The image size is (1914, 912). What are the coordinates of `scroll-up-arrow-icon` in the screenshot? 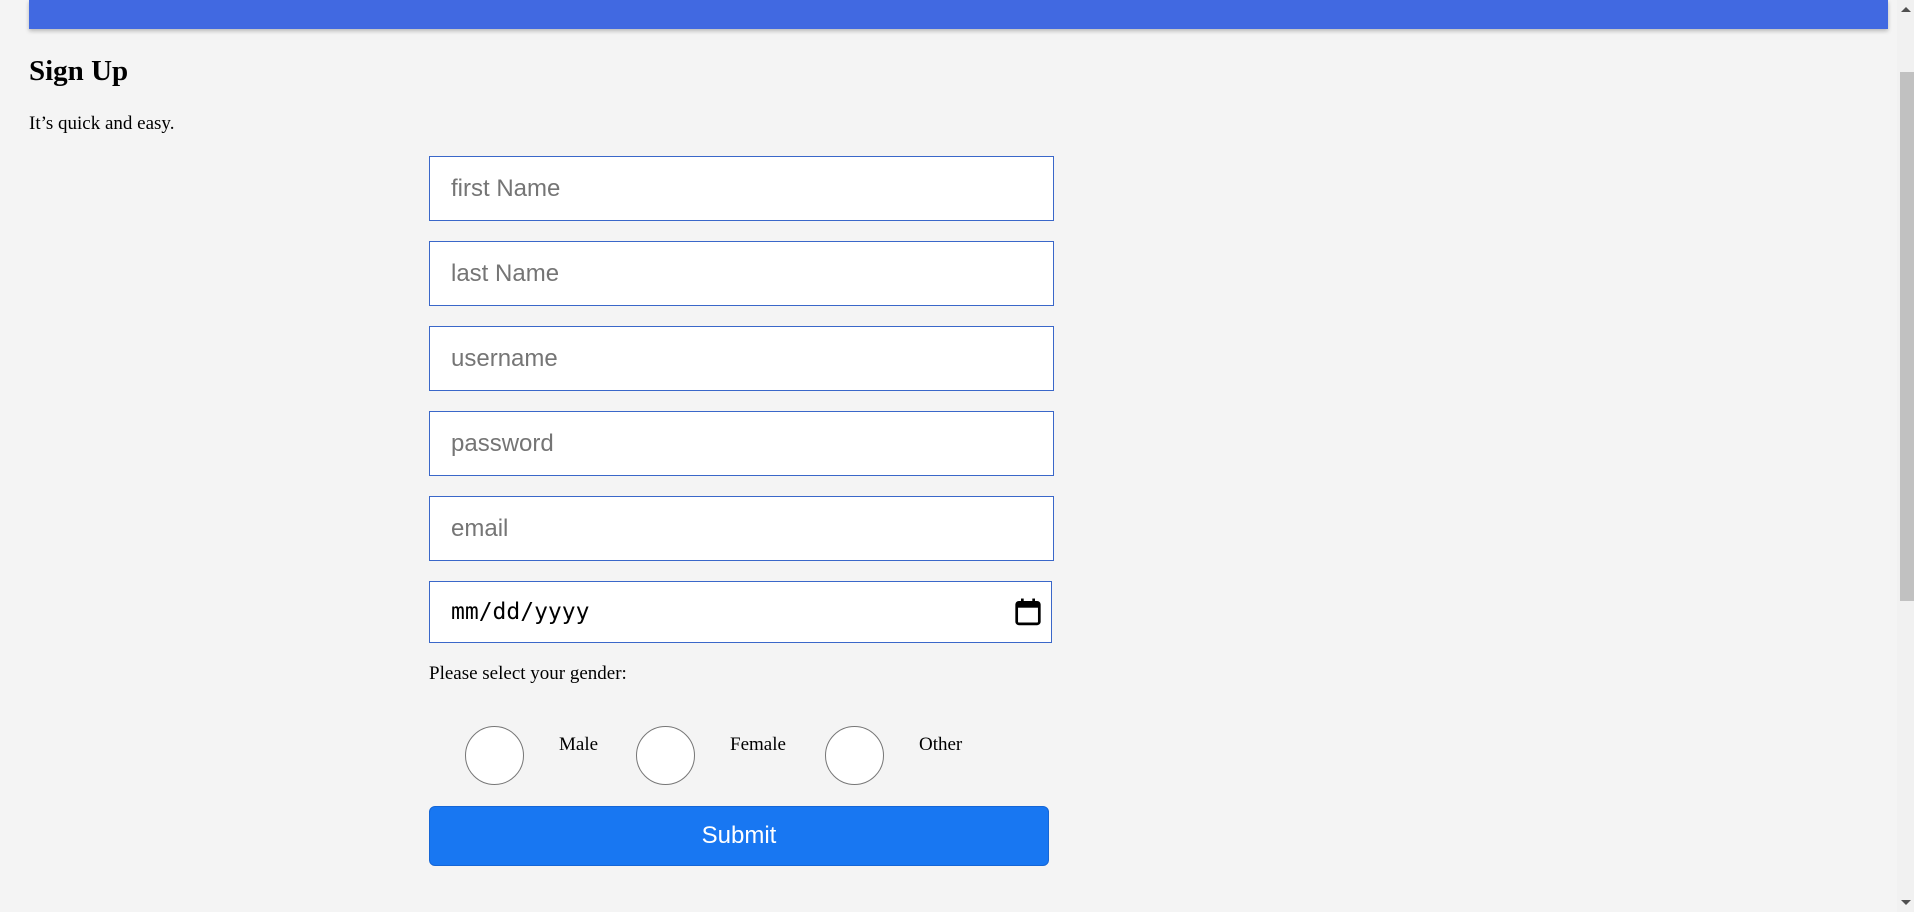 It's located at (1906, 9).